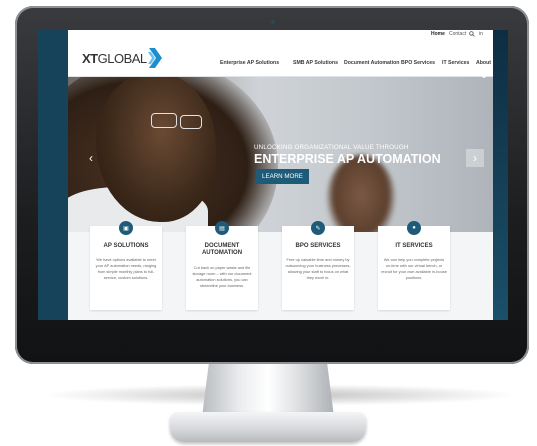 This screenshot has width=537, height=446. I want to click on xtglobal-logo: XTGLOBAL, so click(122, 58).